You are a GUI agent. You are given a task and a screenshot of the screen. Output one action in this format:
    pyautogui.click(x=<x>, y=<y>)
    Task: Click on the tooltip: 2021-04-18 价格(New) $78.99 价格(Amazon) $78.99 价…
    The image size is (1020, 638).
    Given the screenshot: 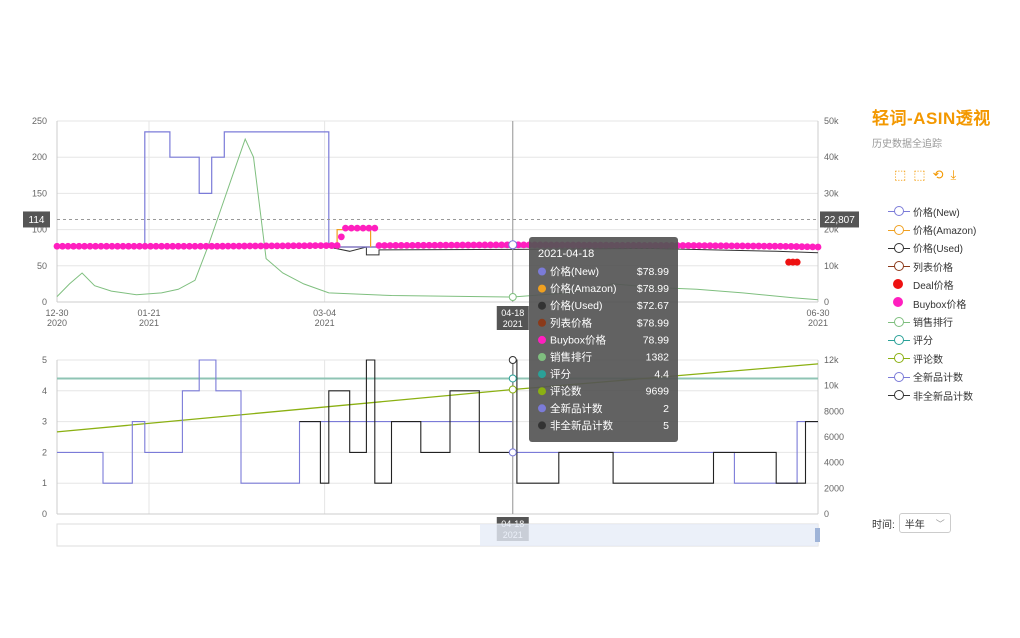 What is the action you would take?
    pyautogui.click(x=603, y=339)
    